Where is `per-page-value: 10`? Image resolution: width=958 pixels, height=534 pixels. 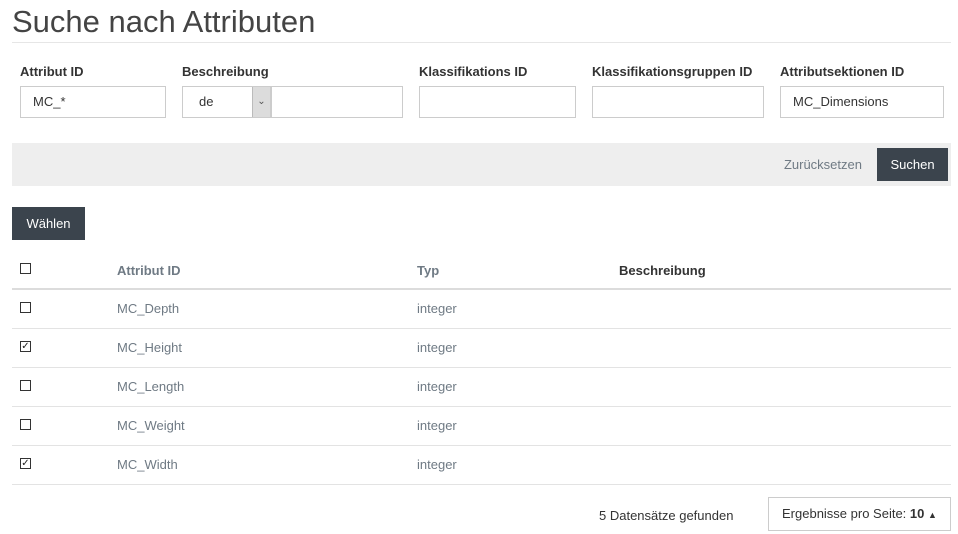
per-page-value: 10 is located at coordinates (917, 513).